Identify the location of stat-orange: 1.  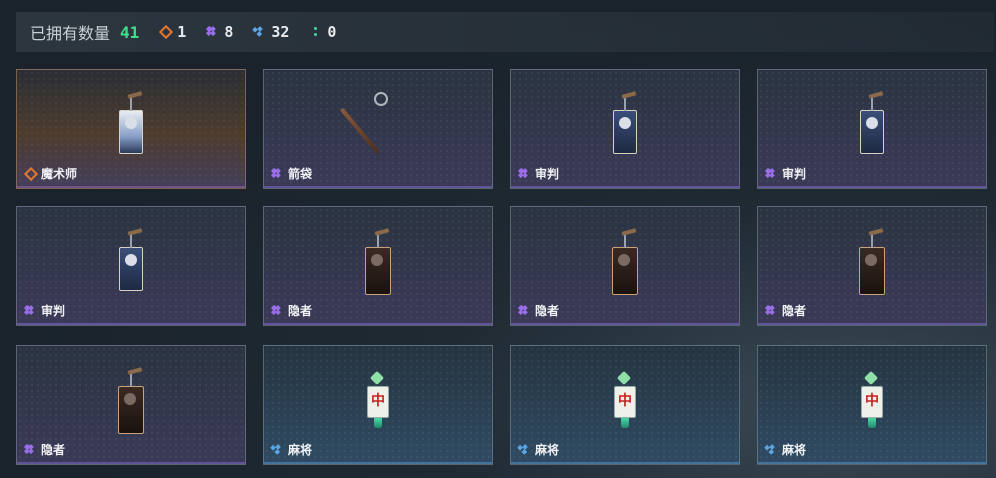
(173, 32).